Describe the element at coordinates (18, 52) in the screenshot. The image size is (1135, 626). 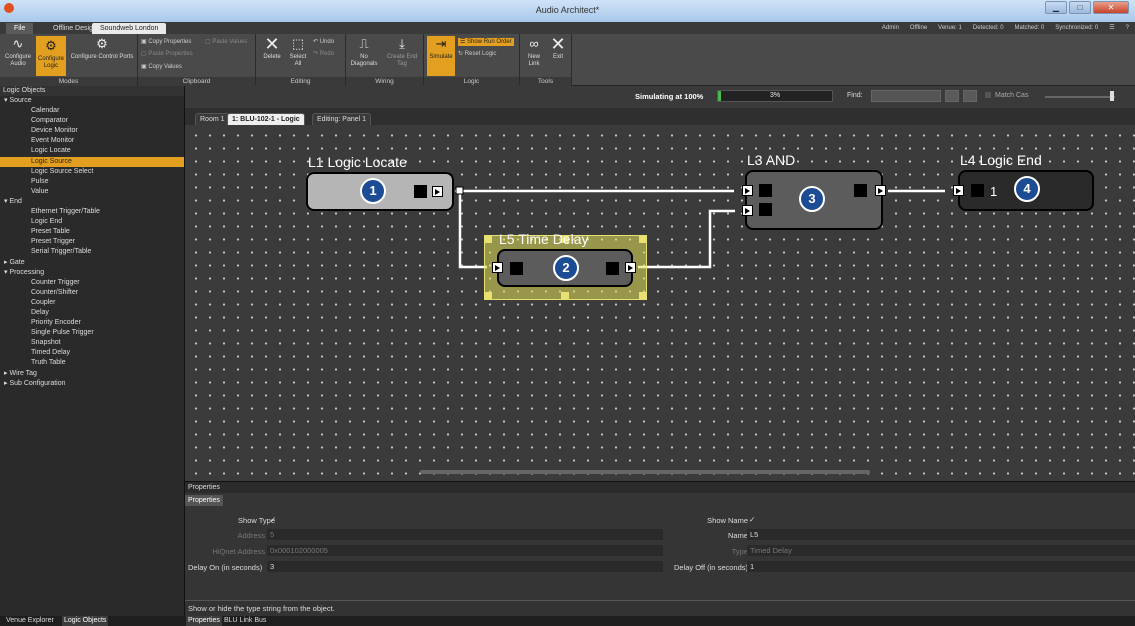
I see `configure-audio-button: ∿ Configure Audio` at that location.